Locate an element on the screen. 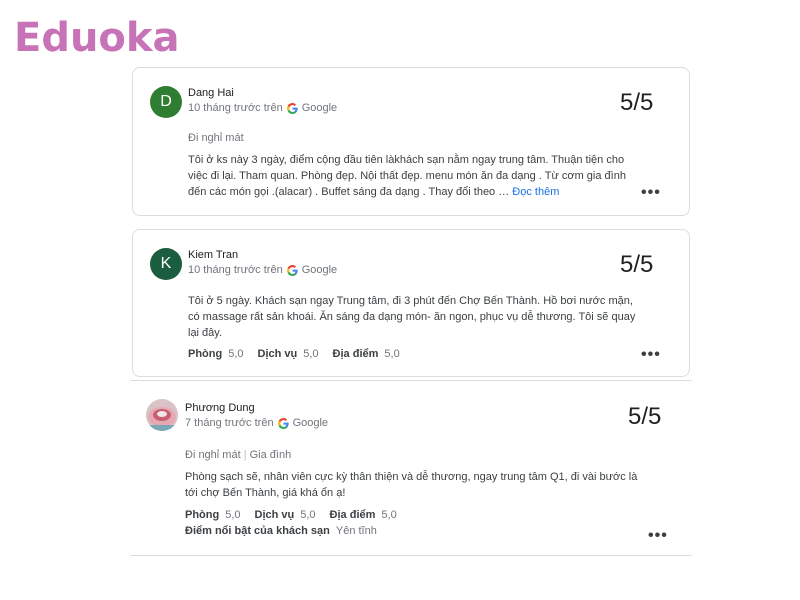  eduoka-logo: Eduoka is located at coordinates (97, 38).